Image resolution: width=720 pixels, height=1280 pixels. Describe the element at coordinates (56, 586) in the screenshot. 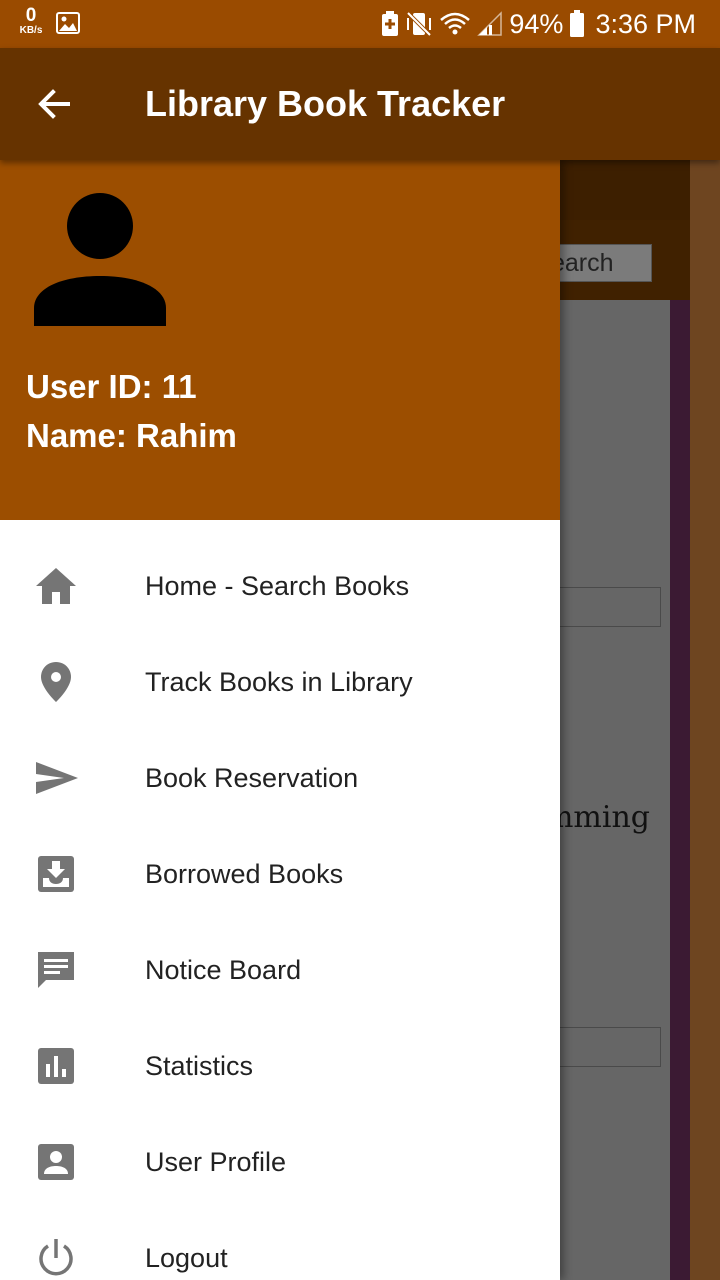

I see `home-icon` at that location.